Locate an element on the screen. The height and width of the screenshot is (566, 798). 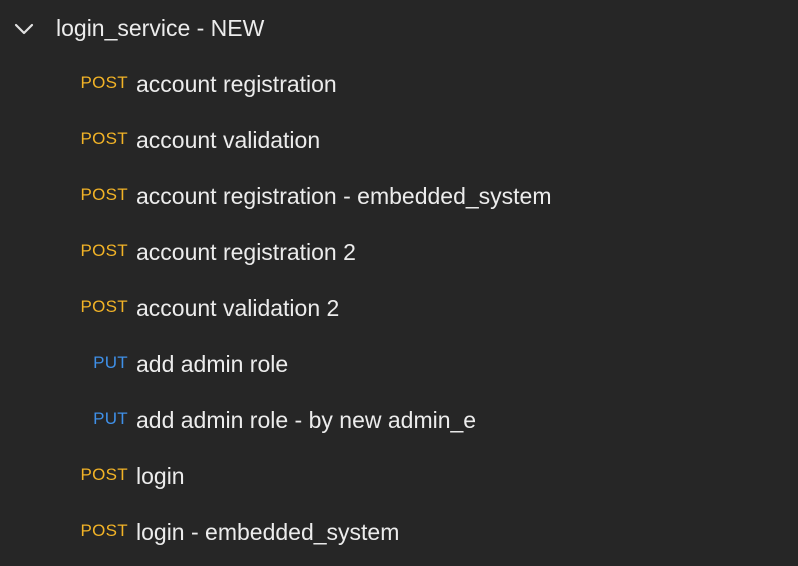
request-name: login is located at coordinates (160, 476).